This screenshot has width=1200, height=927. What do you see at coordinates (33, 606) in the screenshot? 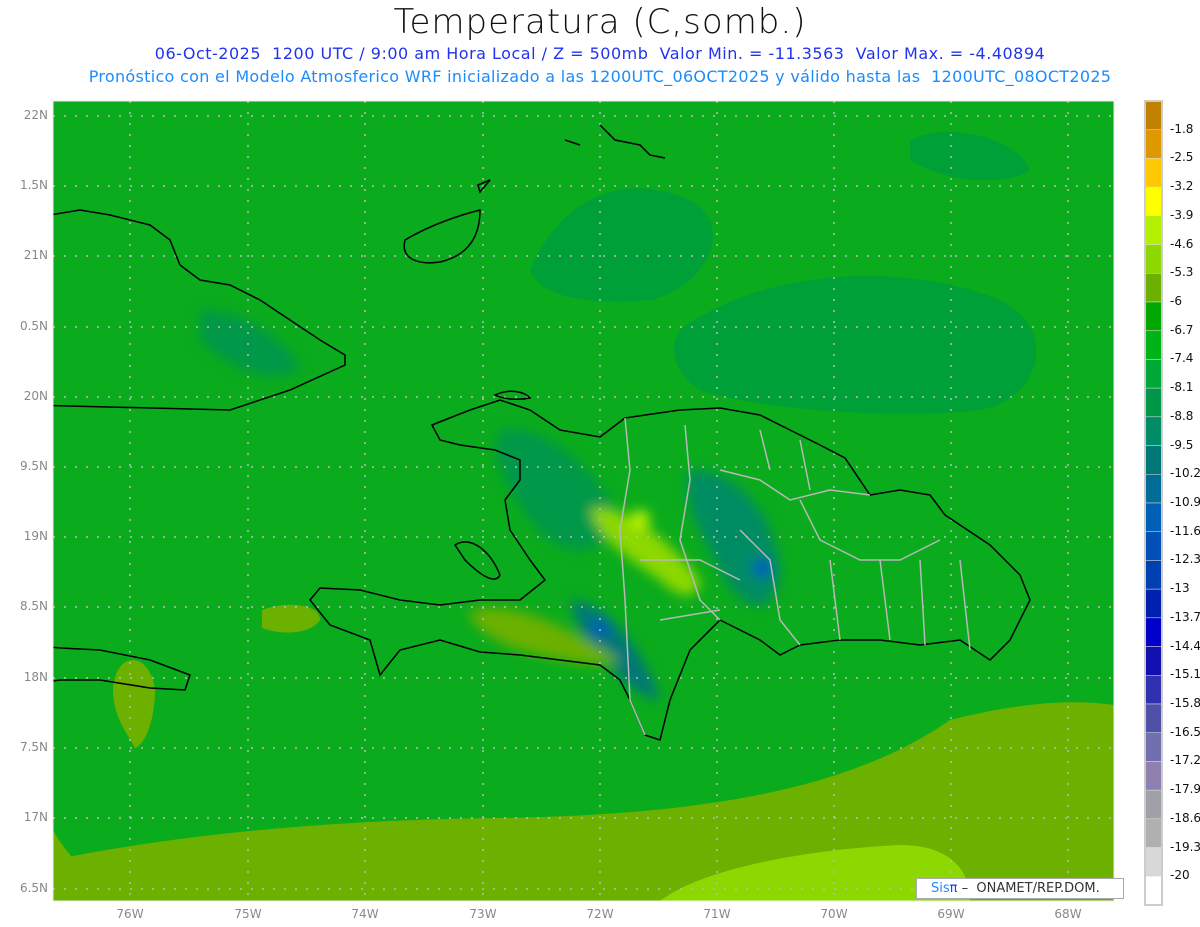
I see `lat-label: 8.5N` at bounding box center [33, 606].